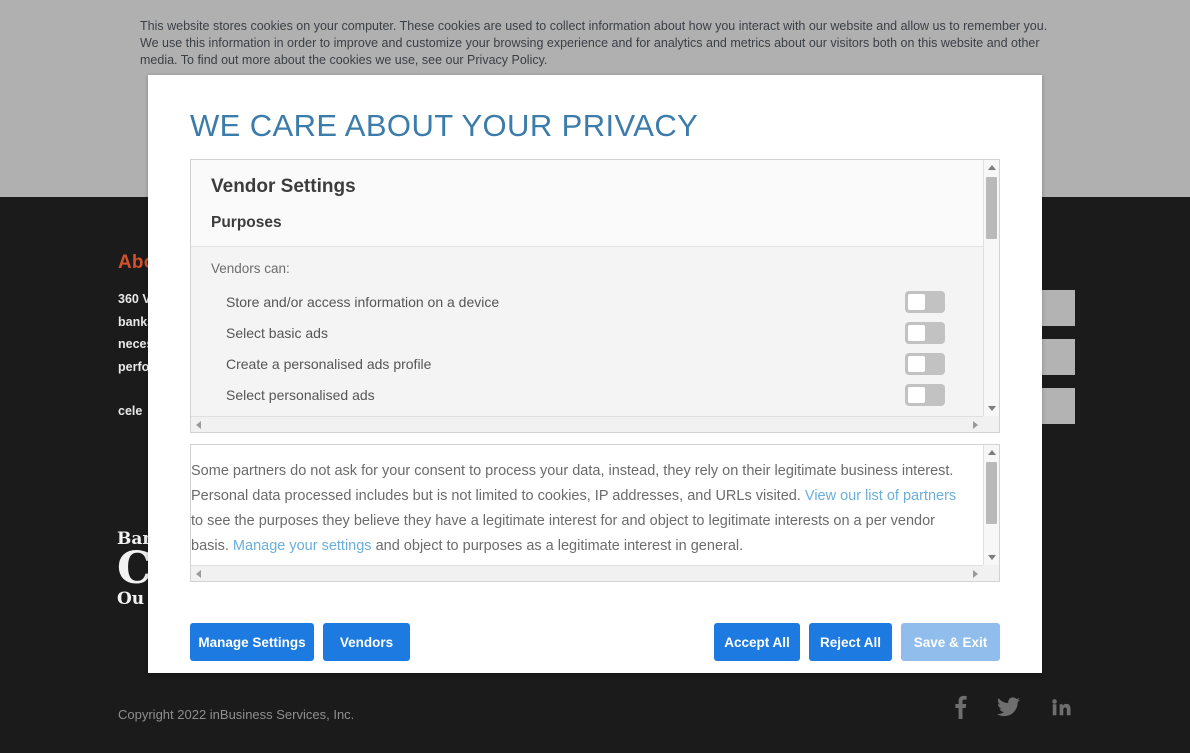  What do you see at coordinates (252, 642) in the screenshot?
I see `manage-settings-button: Manage Settings` at bounding box center [252, 642].